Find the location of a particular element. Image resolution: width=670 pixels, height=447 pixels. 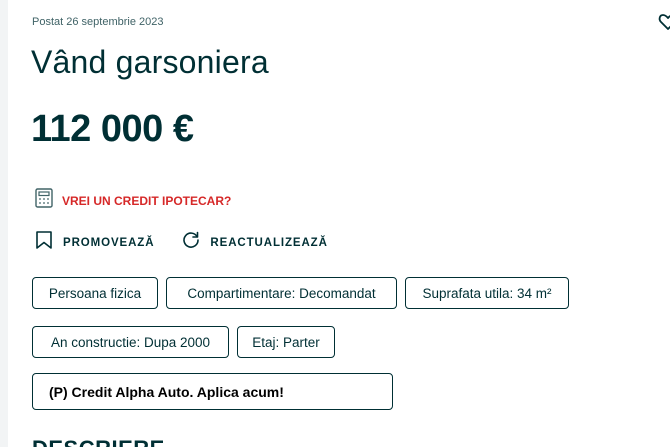

promote-button: PROMOVEAZĂ is located at coordinates (94, 242).